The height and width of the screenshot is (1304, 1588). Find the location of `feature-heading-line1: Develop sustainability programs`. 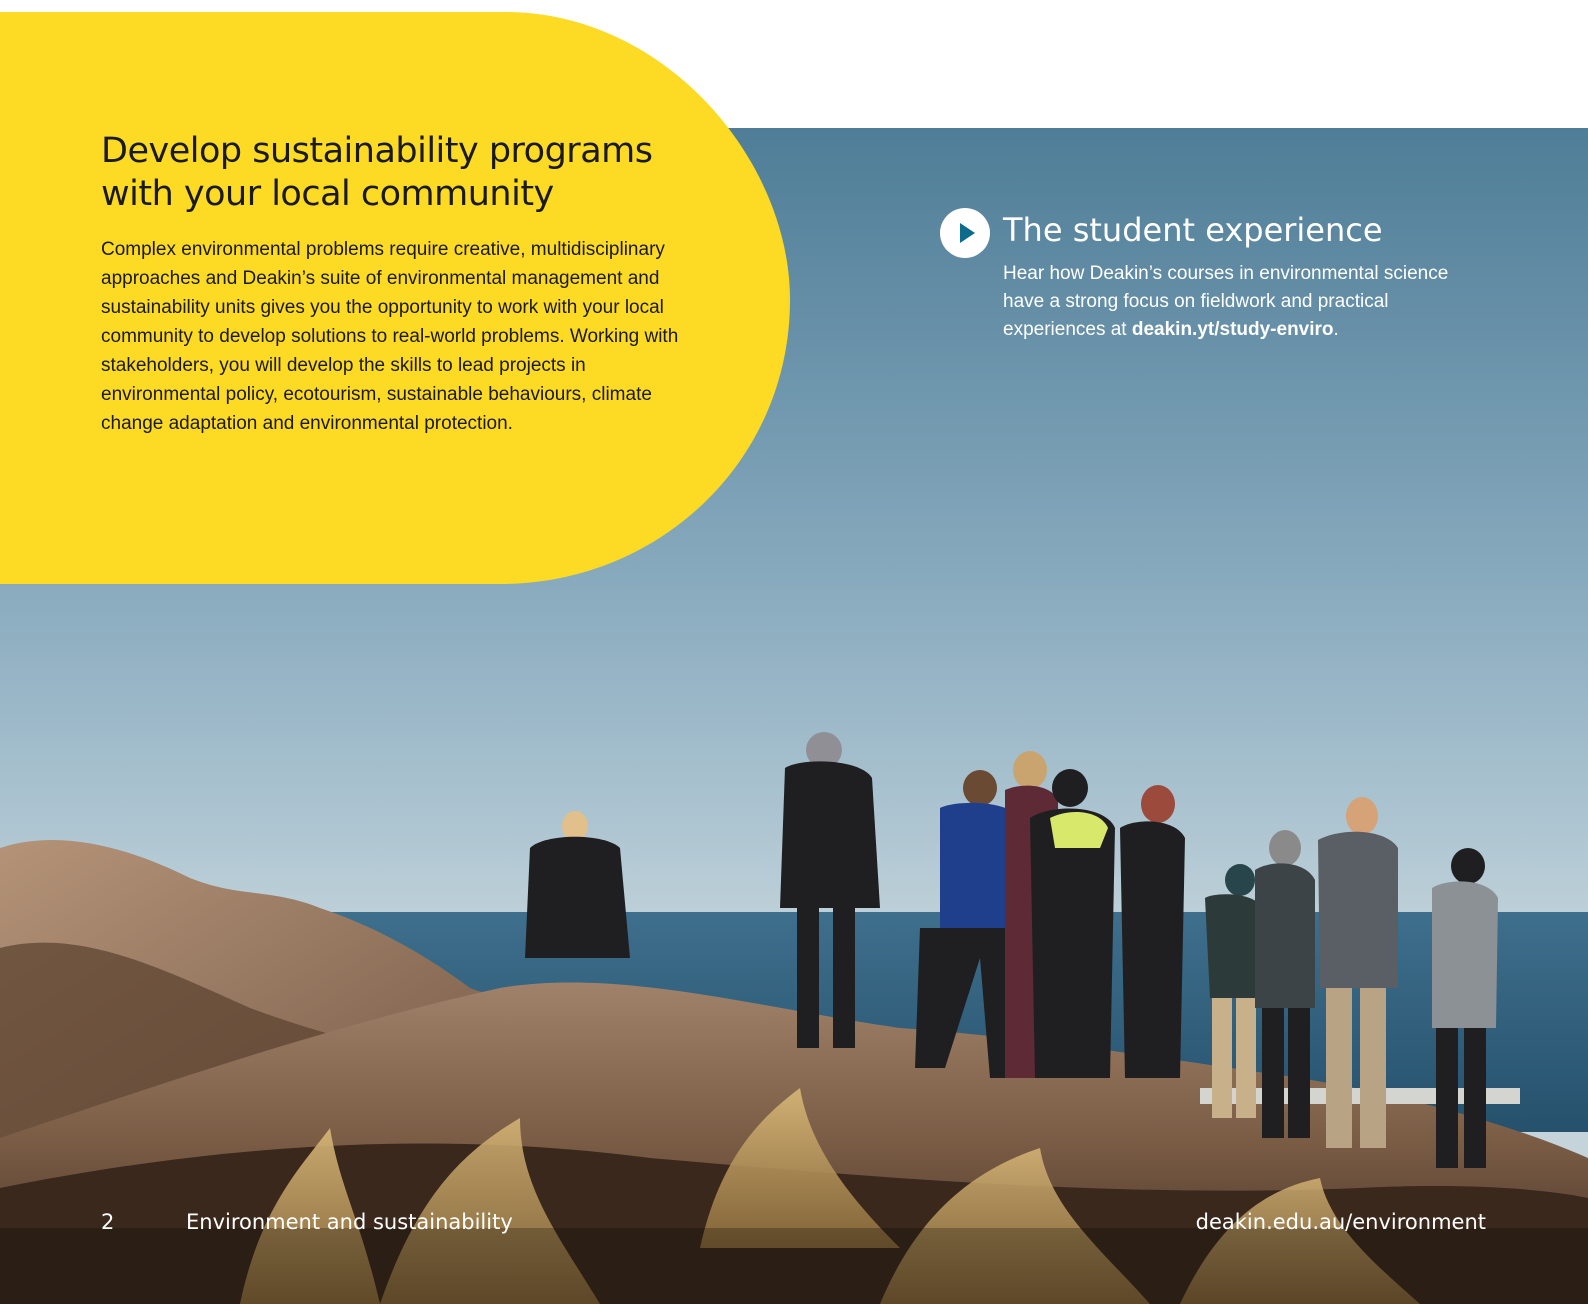

feature-heading-line1: Develop sustainability programs is located at coordinates (377, 151).